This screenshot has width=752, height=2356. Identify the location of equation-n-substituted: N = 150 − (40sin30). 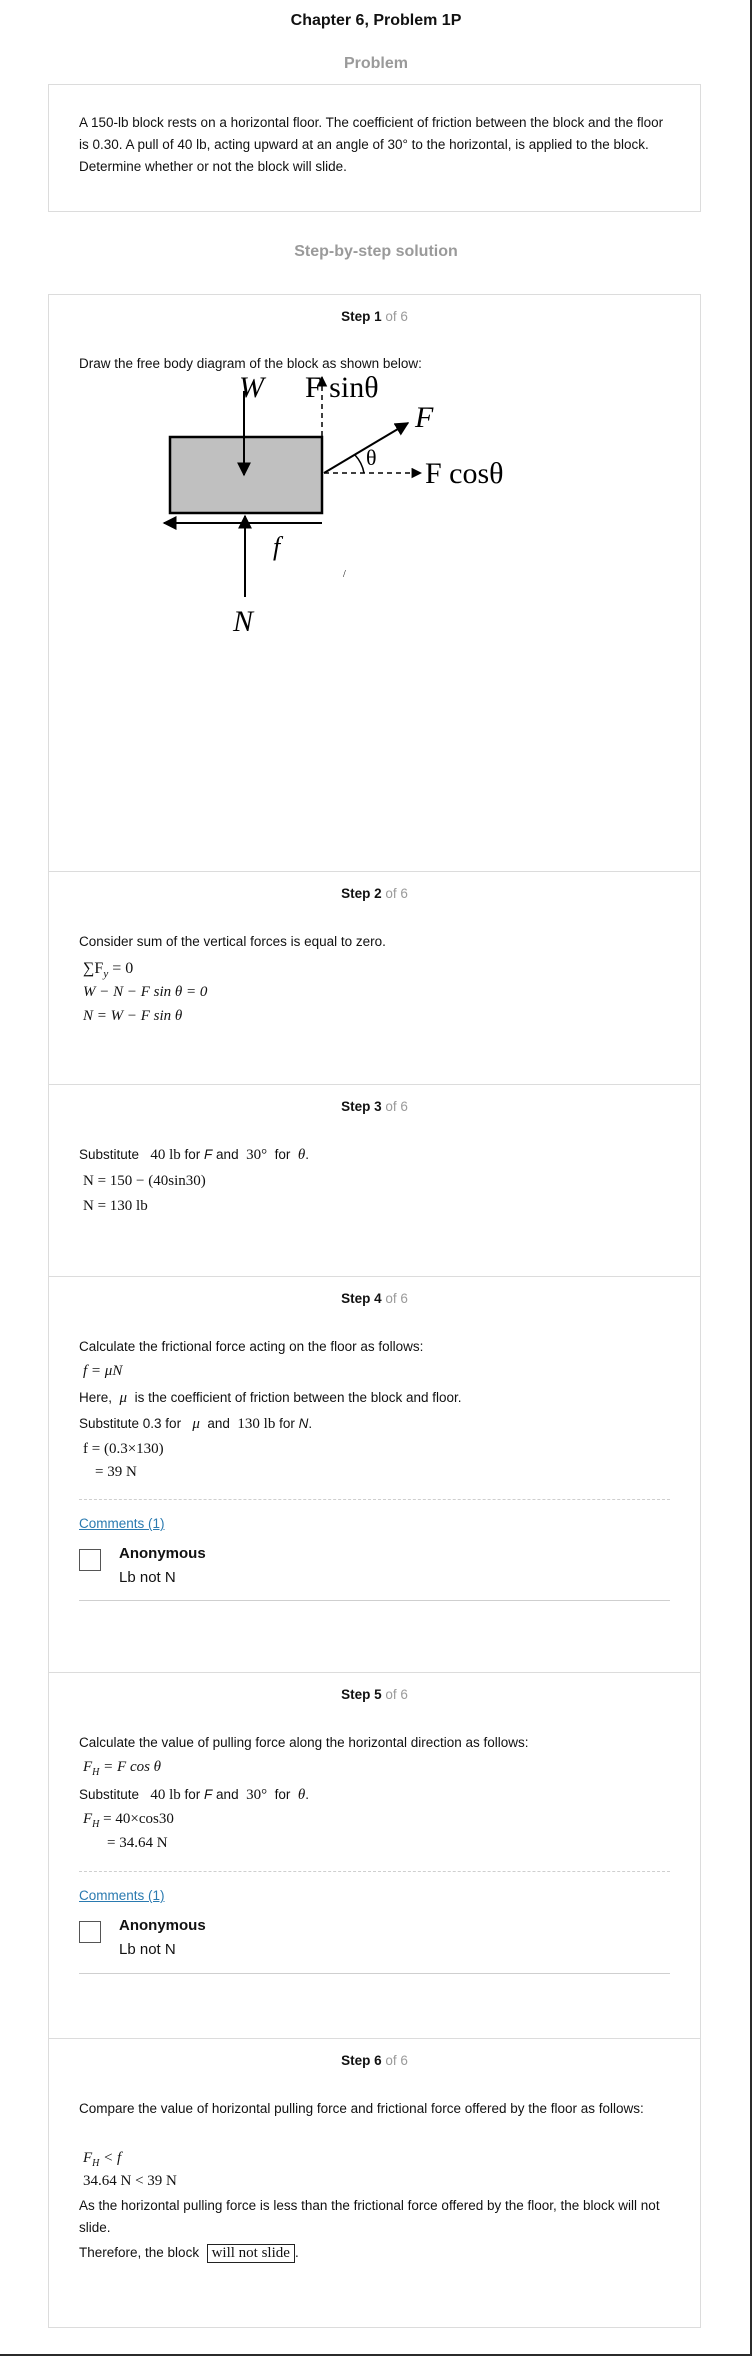
(144, 1181).